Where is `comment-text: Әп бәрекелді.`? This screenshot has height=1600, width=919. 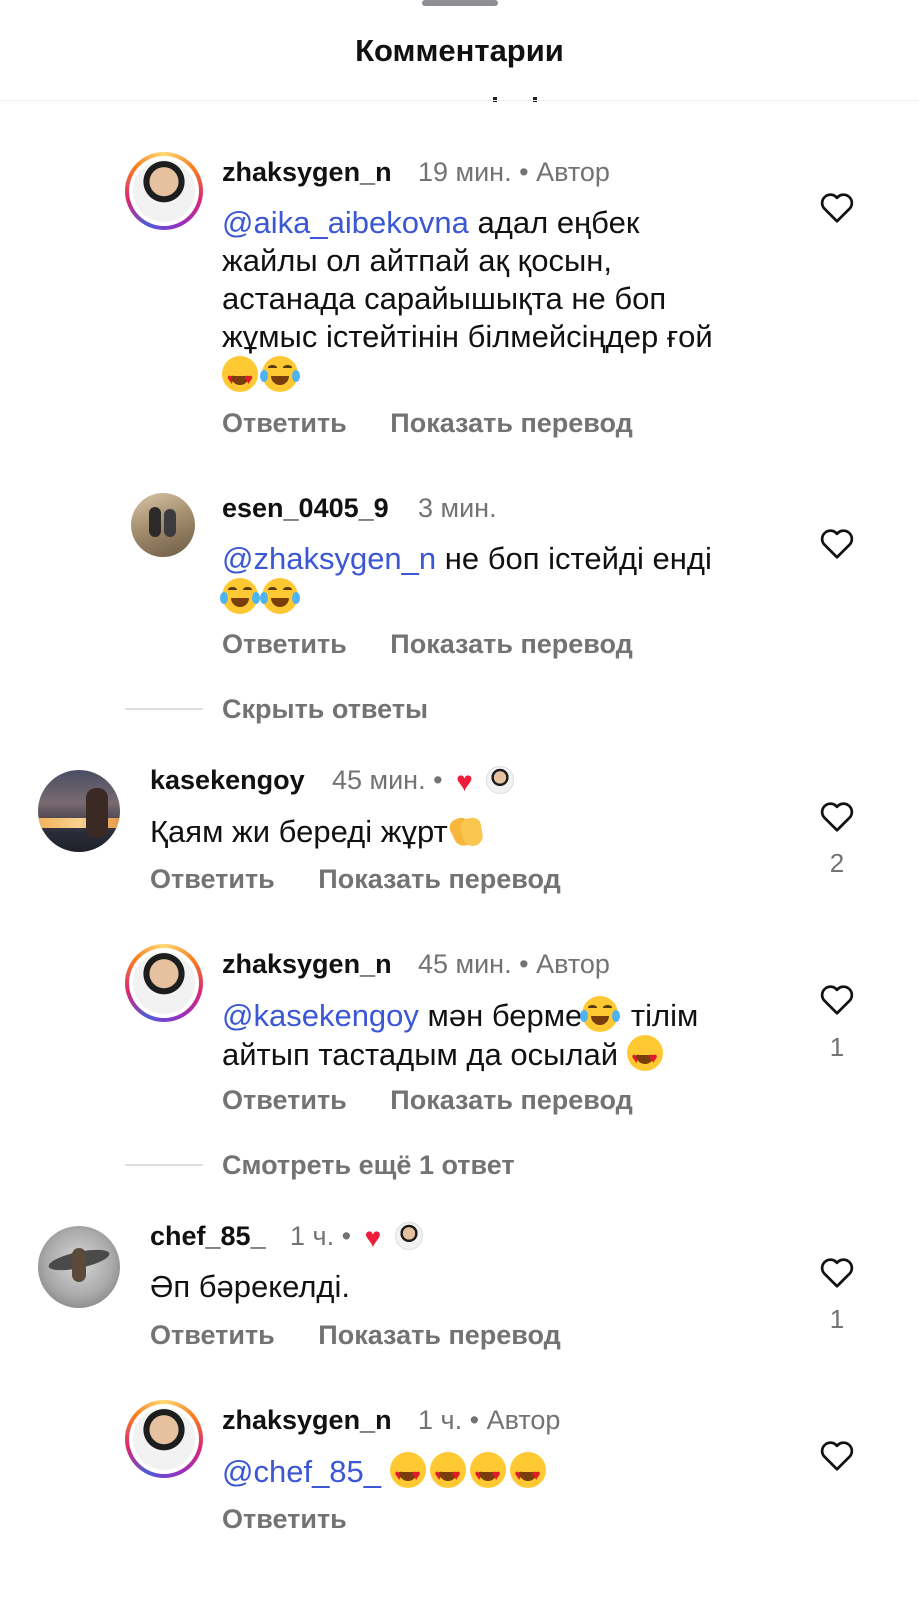
comment-text: Әп бәрекелді. is located at coordinates (470, 1287).